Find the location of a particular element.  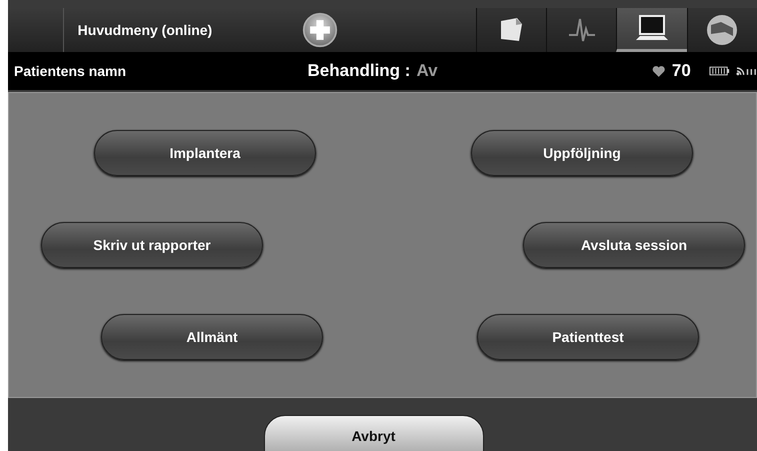

patient-name: Patientens namn is located at coordinates (71, 71).